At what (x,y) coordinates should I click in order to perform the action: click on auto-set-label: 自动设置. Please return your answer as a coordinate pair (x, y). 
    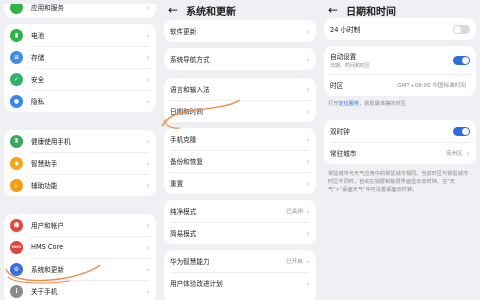
    Looking at the image, I should click on (343, 57).